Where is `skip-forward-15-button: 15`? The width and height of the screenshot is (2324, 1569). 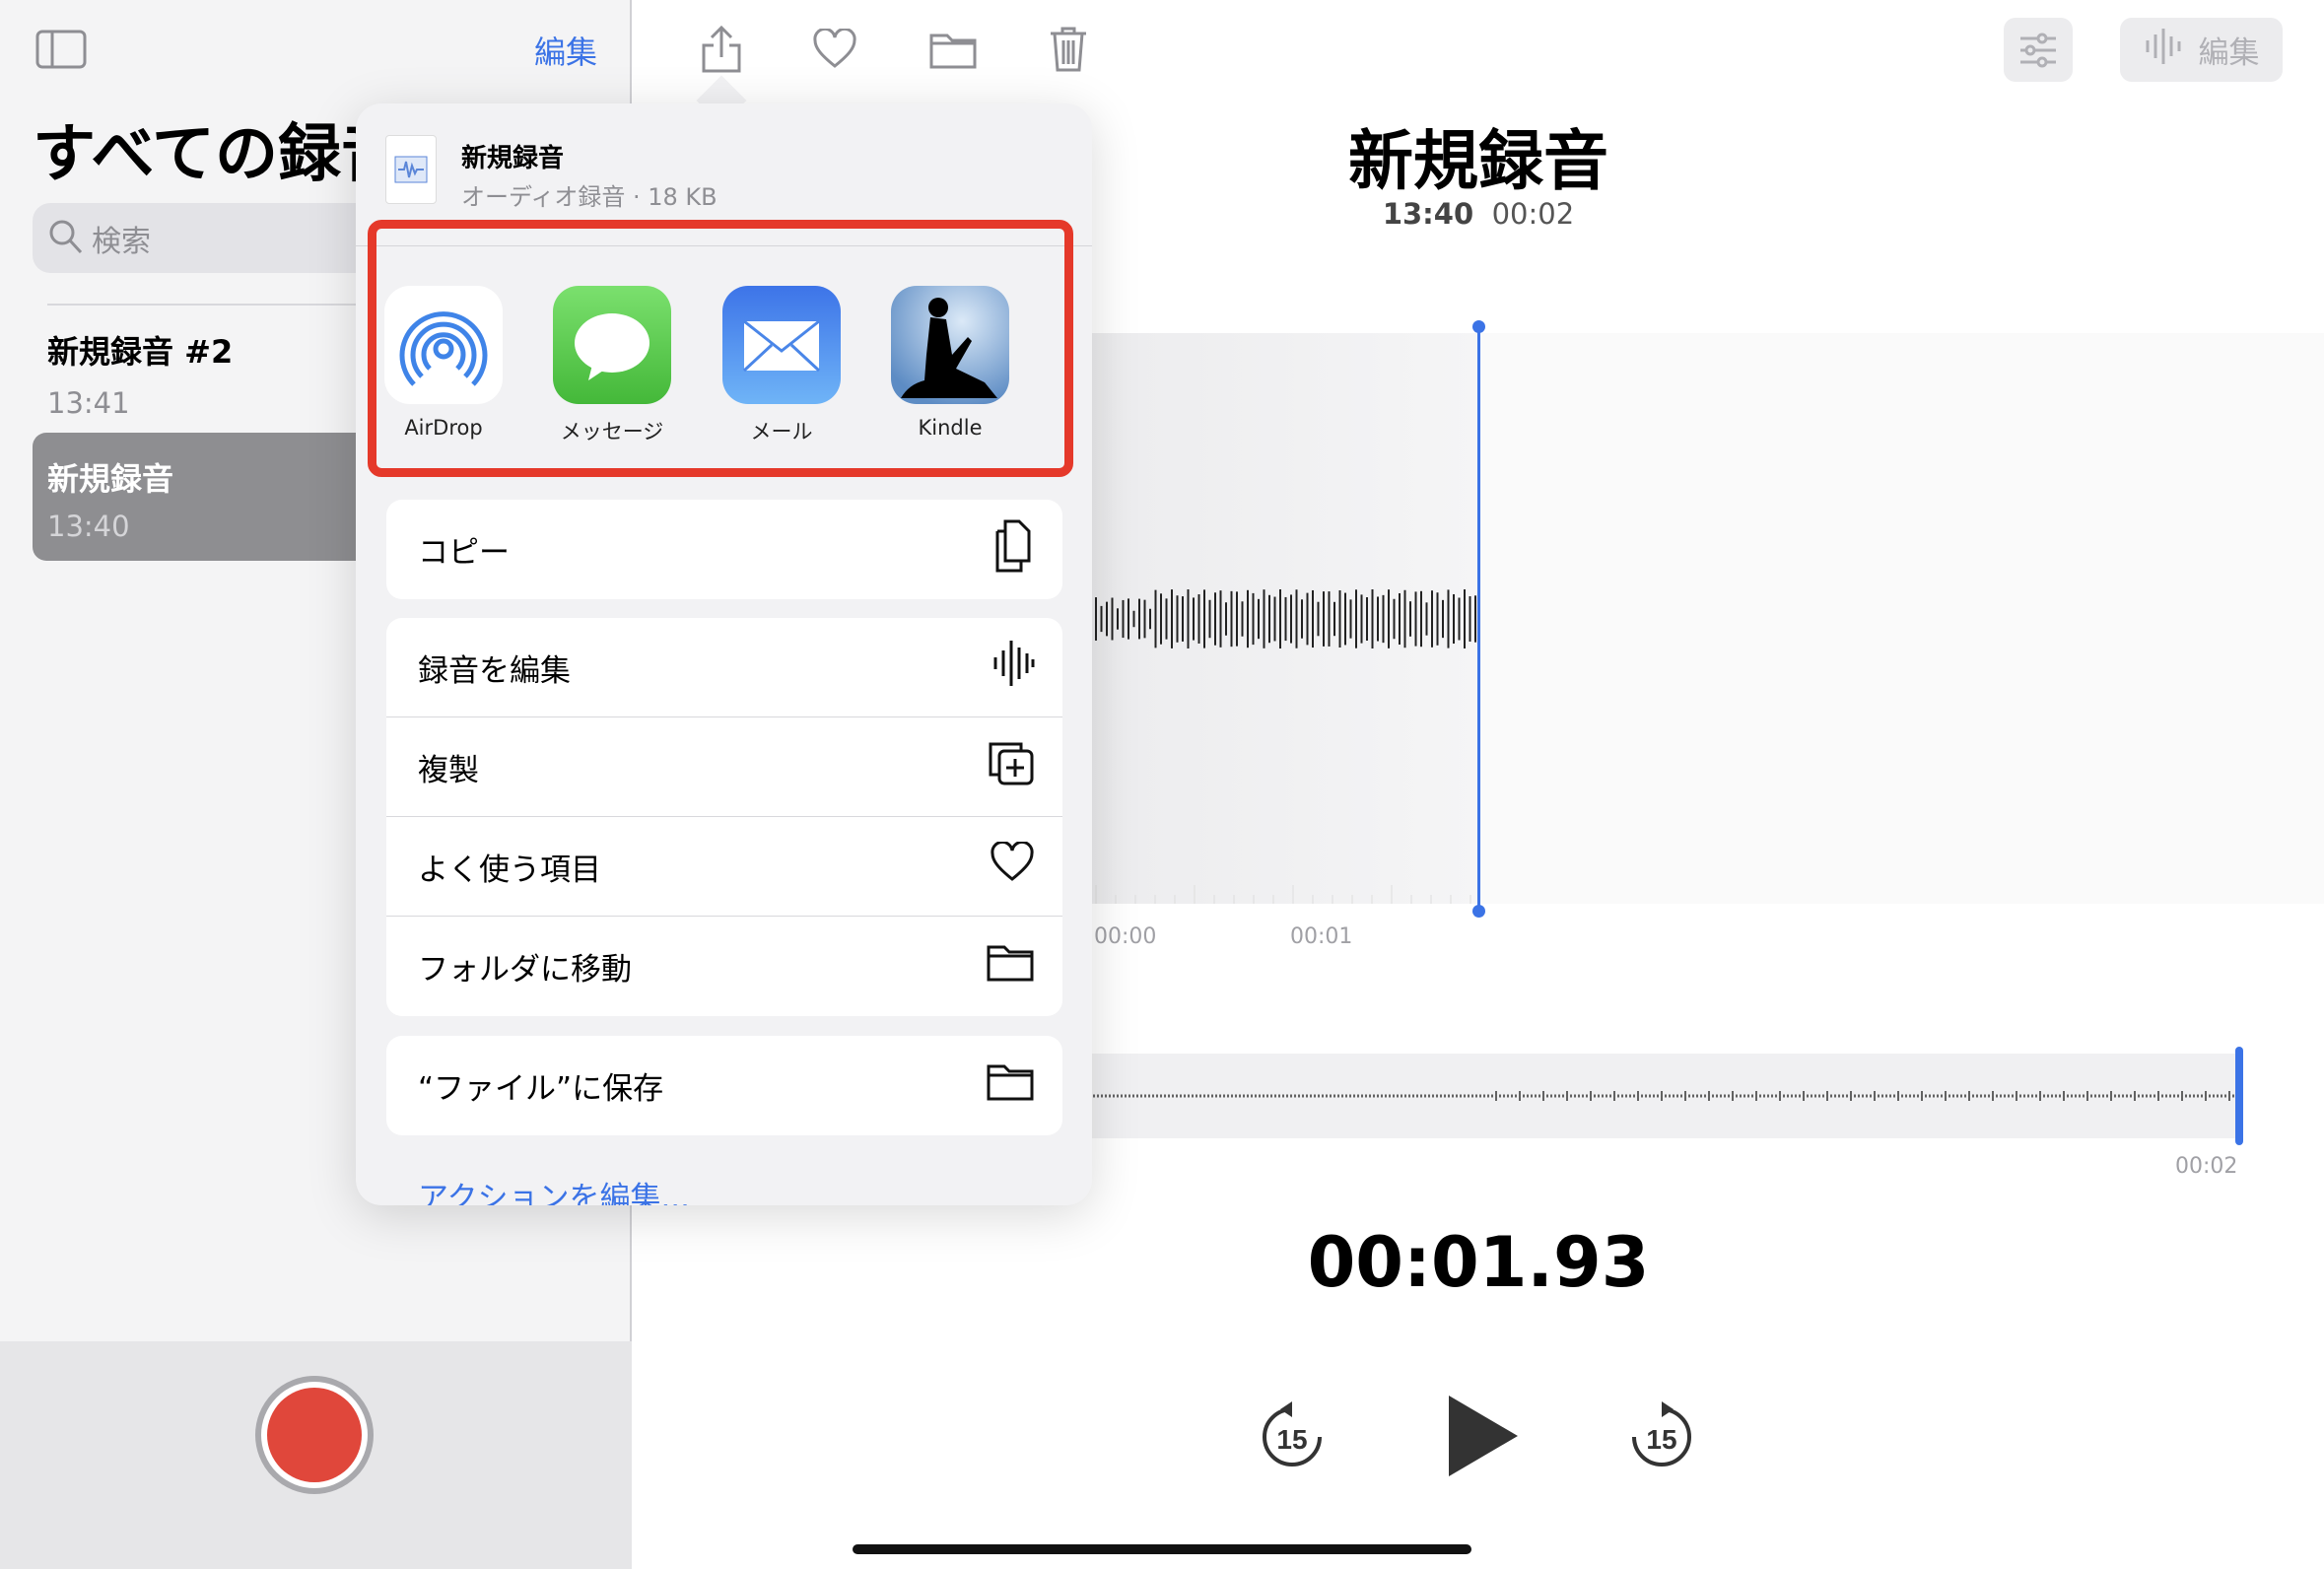 skip-forward-15-button: 15 is located at coordinates (1661, 1434).